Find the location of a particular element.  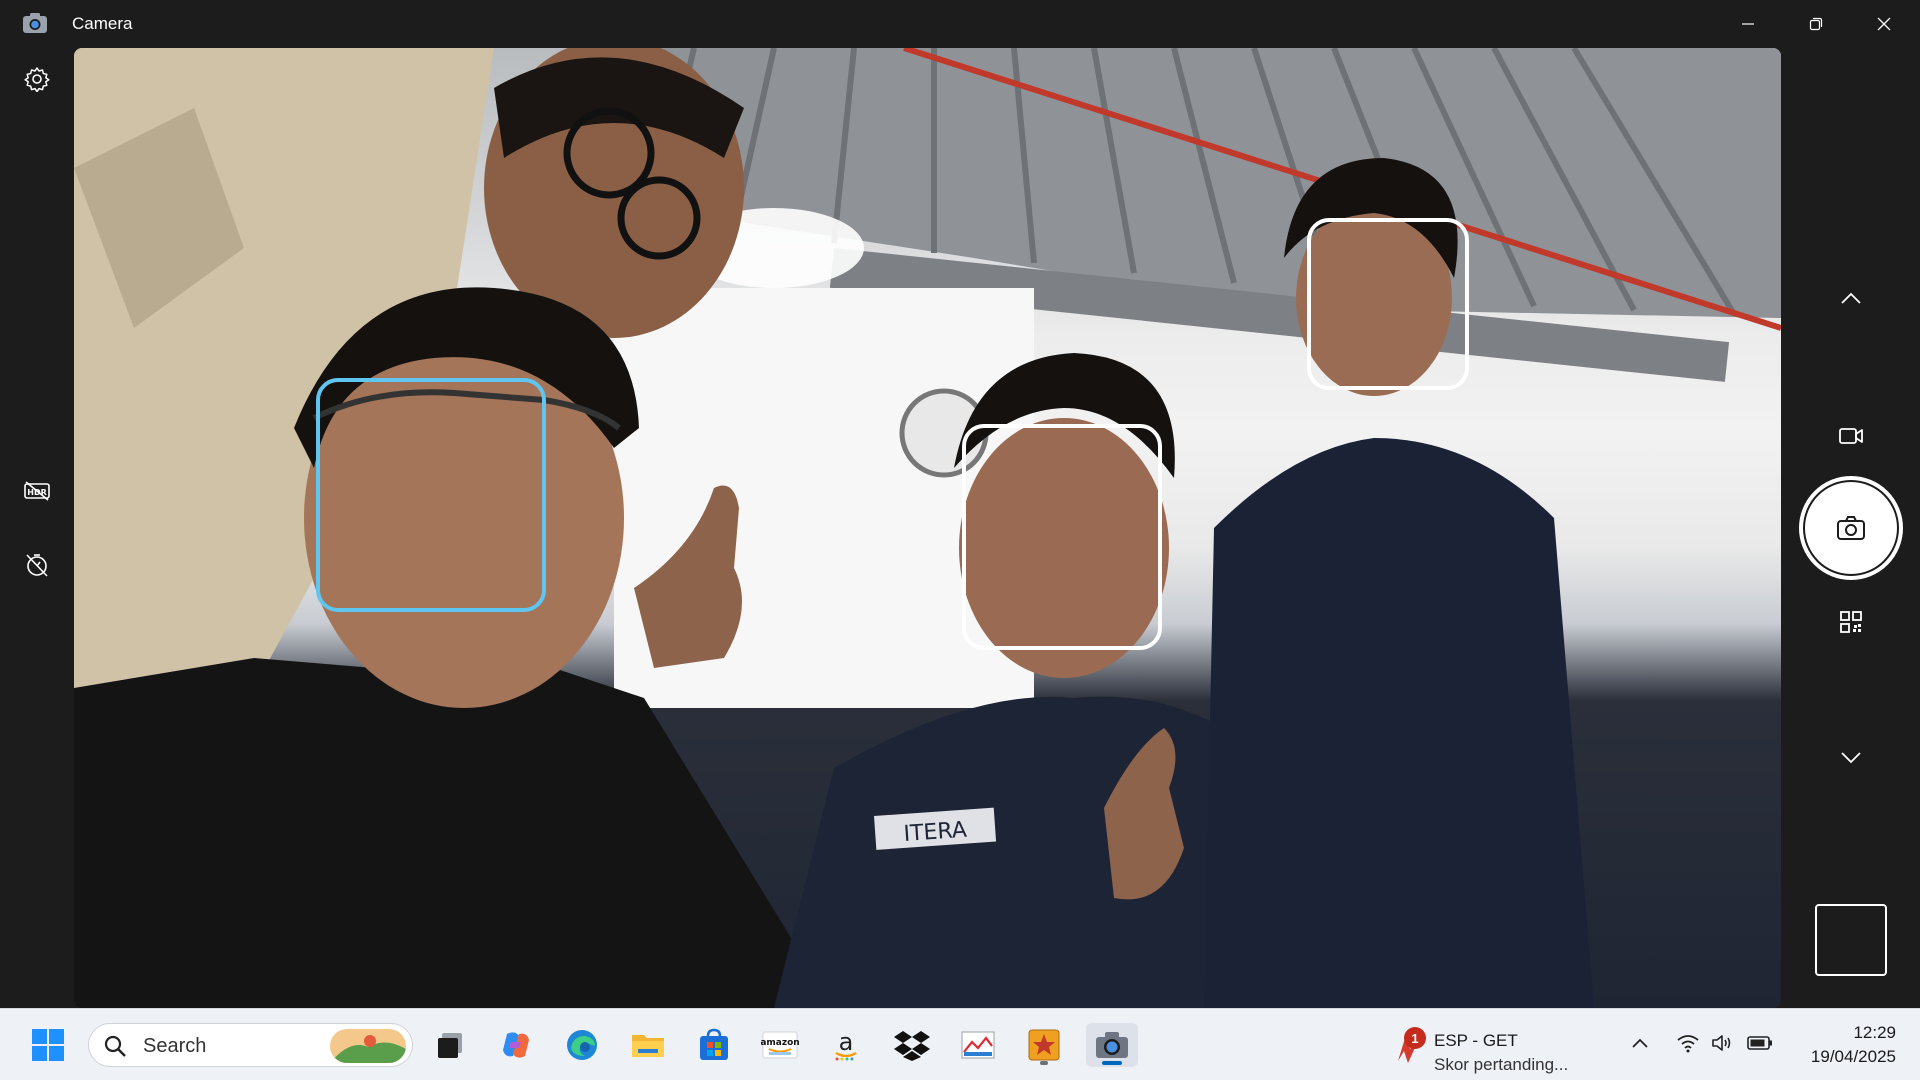

restore-icon is located at coordinates (1816, 24).